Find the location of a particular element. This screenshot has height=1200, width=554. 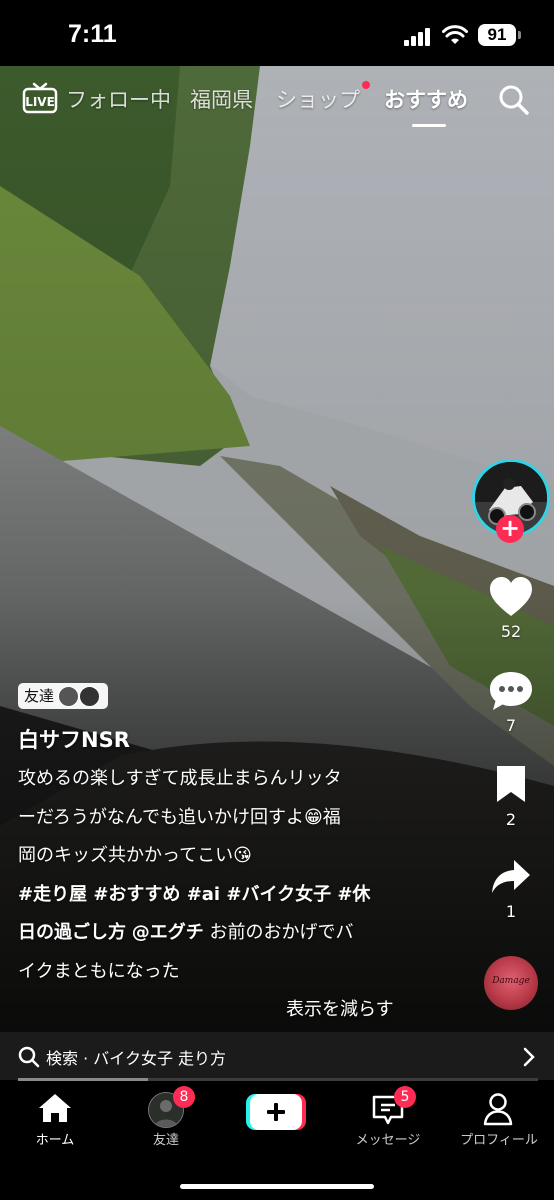

music-disc: Damage is located at coordinates (511, 983).